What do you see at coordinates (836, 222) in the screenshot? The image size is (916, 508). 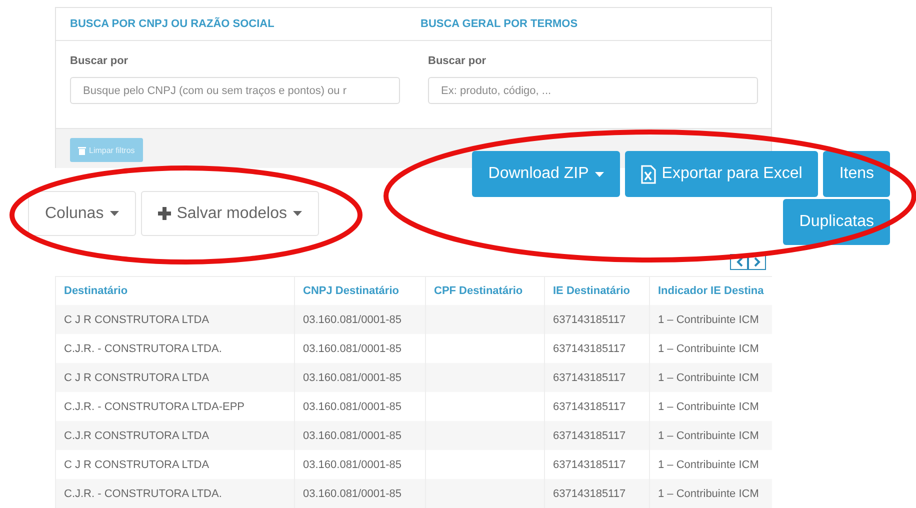 I see `toolbar-button: Duplicatas` at bounding box center [836, 222].